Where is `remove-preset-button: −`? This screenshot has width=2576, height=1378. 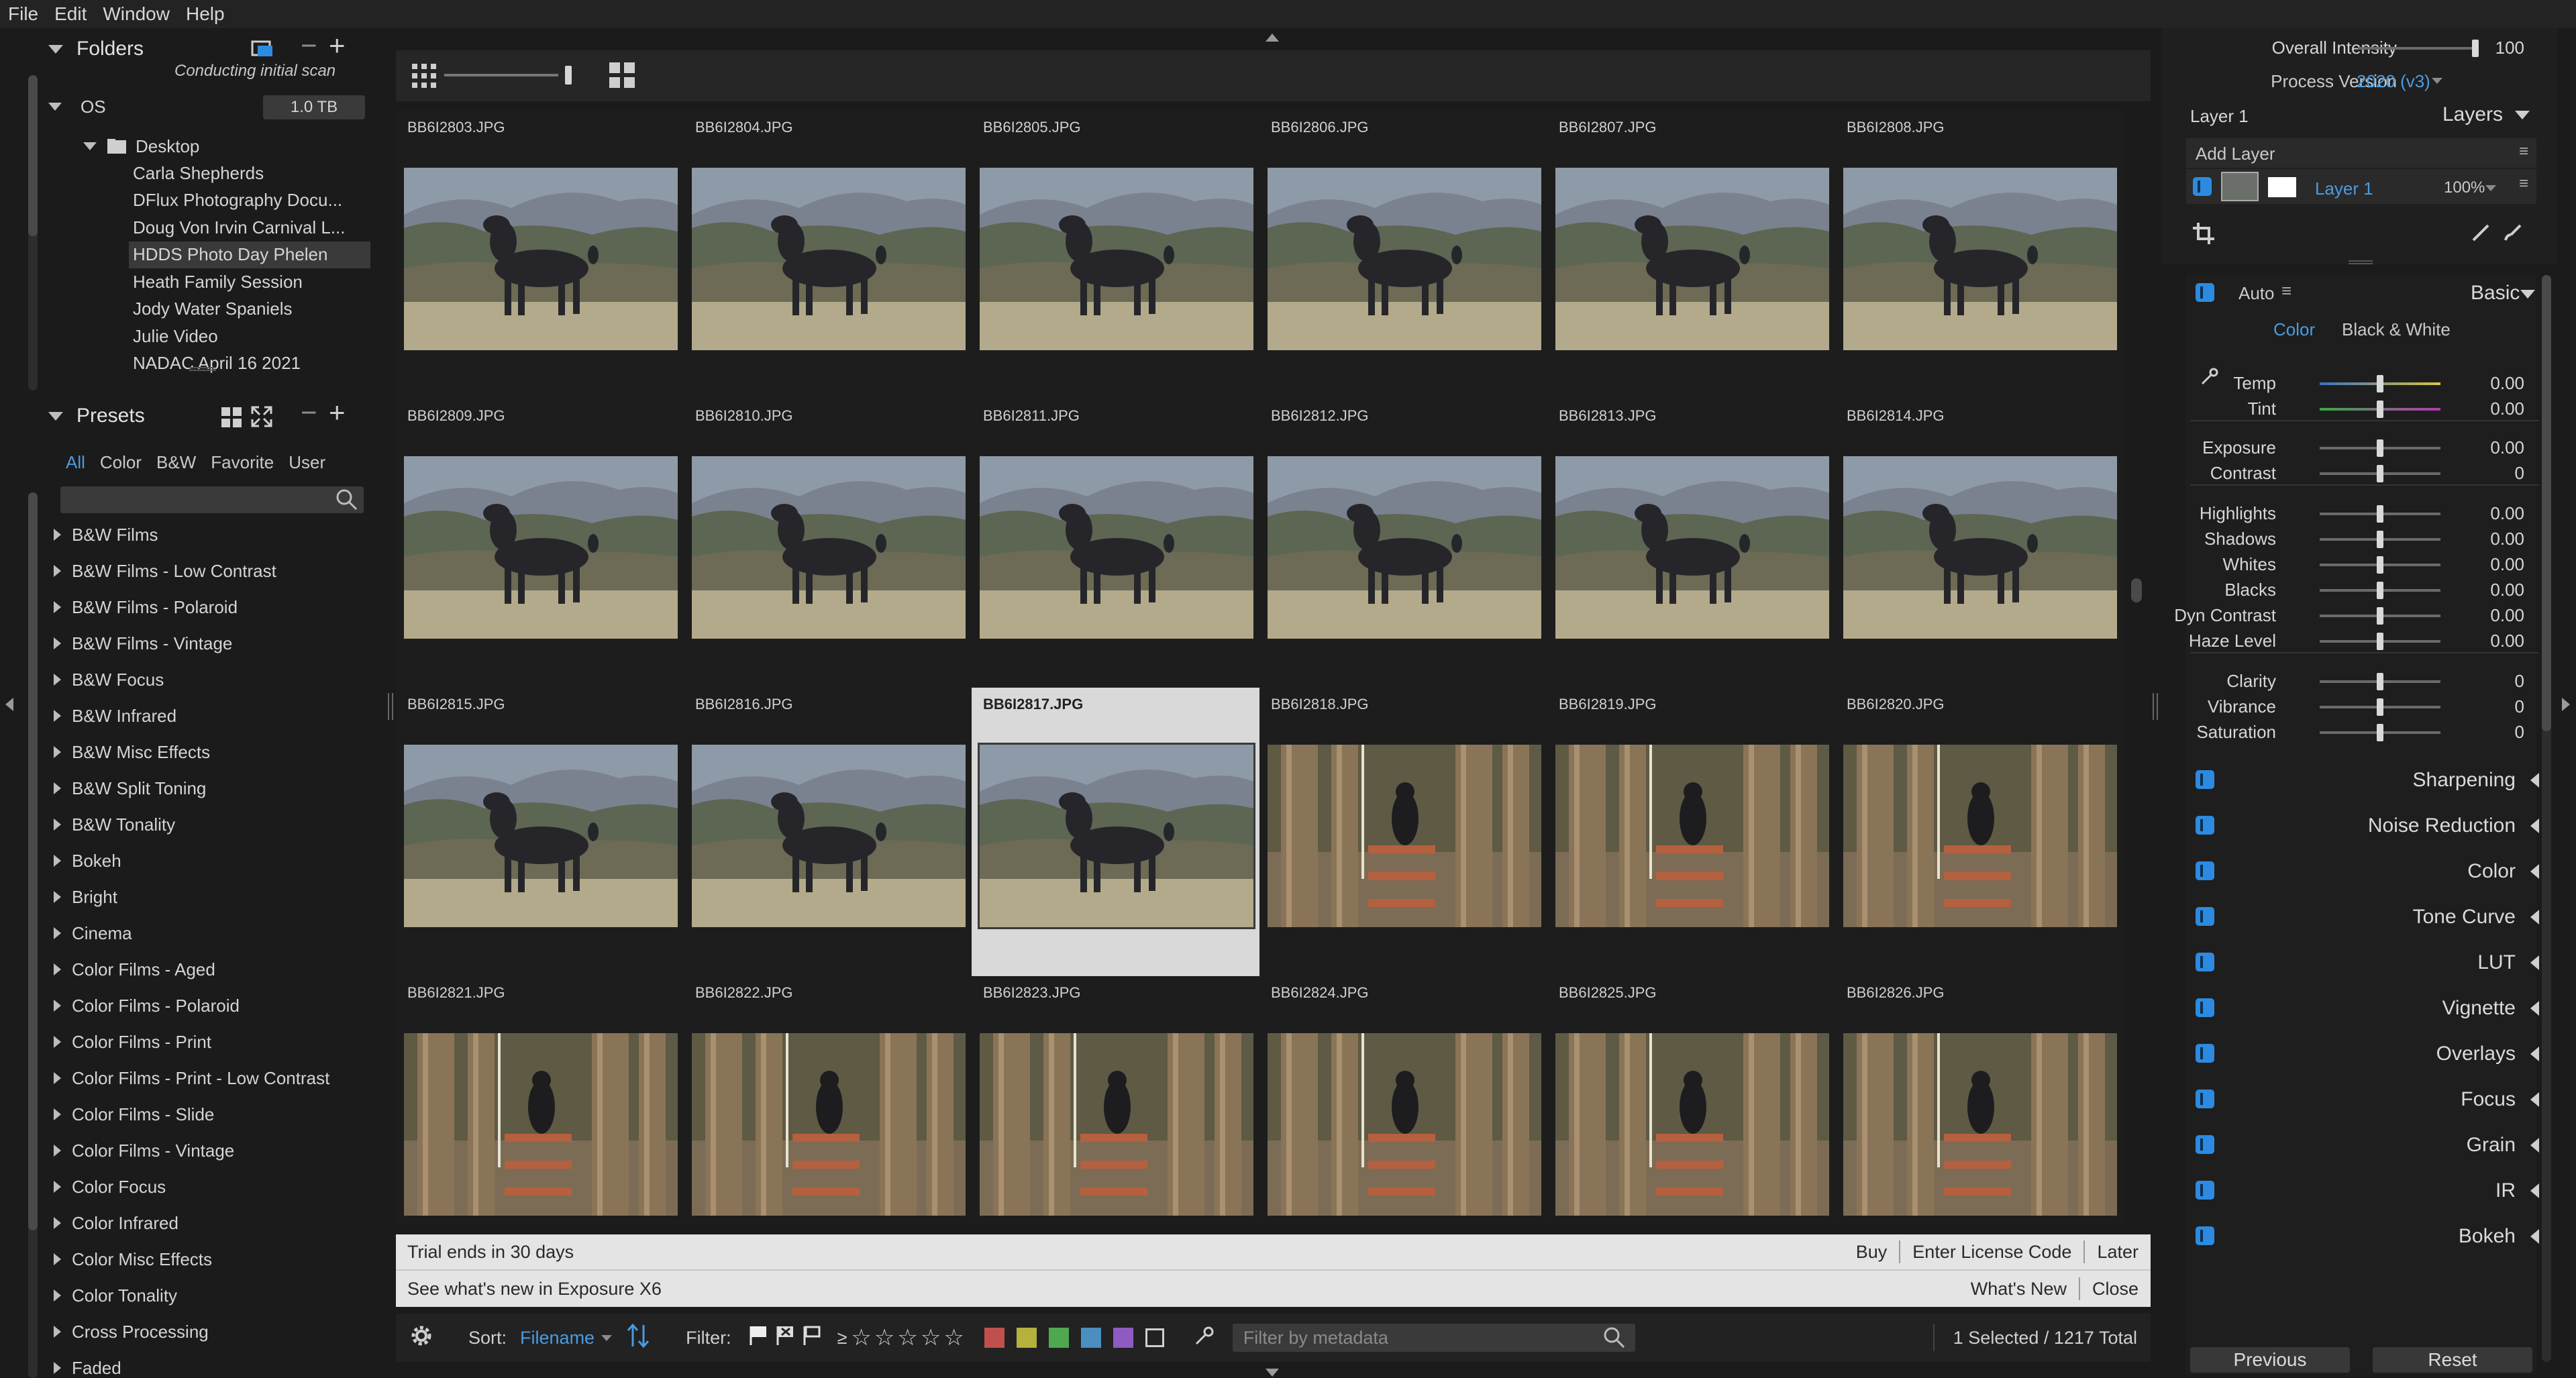
remove-preset-button: − is located at coordinates (309, 412).